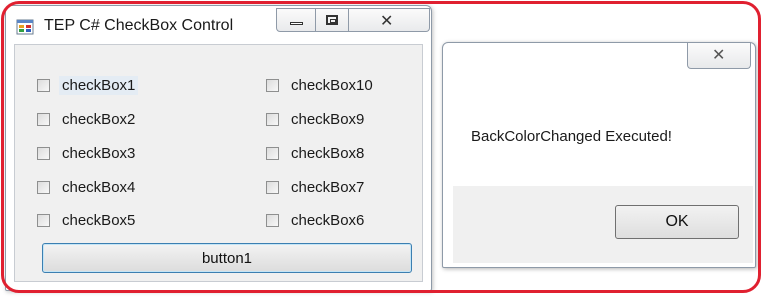 Image resolution: width=768 pixels, height=300 pixels. I want to click on maximize-icon, so click(332, 20).